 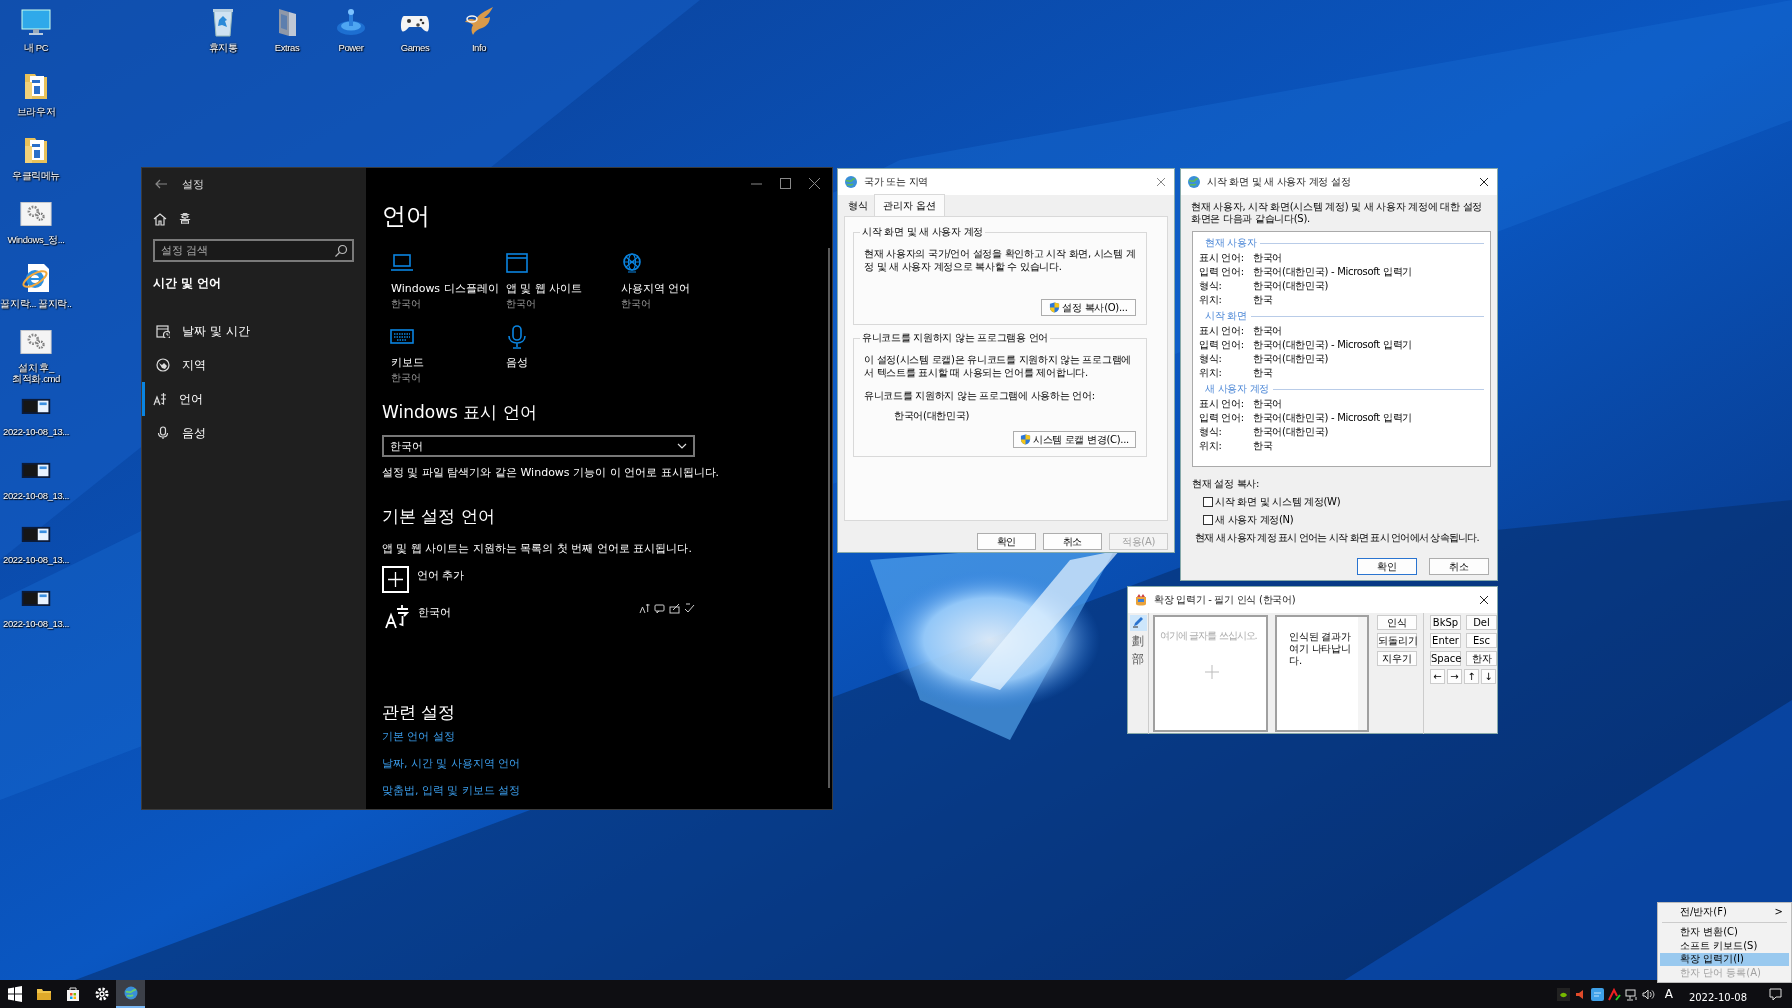 What do you see at coordinates (1445, 640) in the screenshot?
I see `key-button: Enter` at bounding box center [1445, 640].